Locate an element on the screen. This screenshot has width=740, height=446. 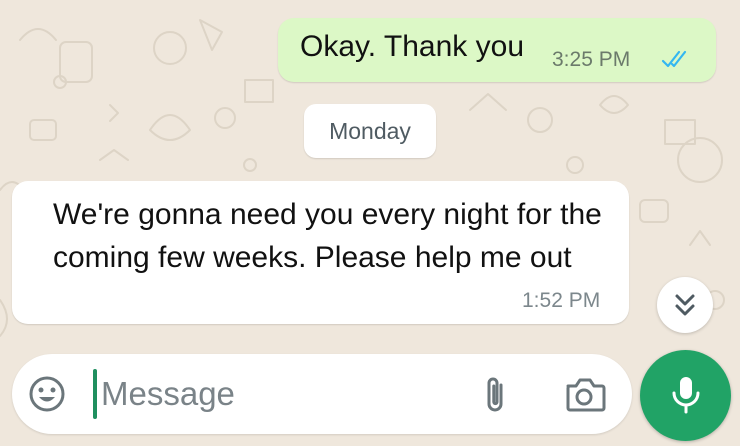
voice-record-button is located at coordinates (685, 395).